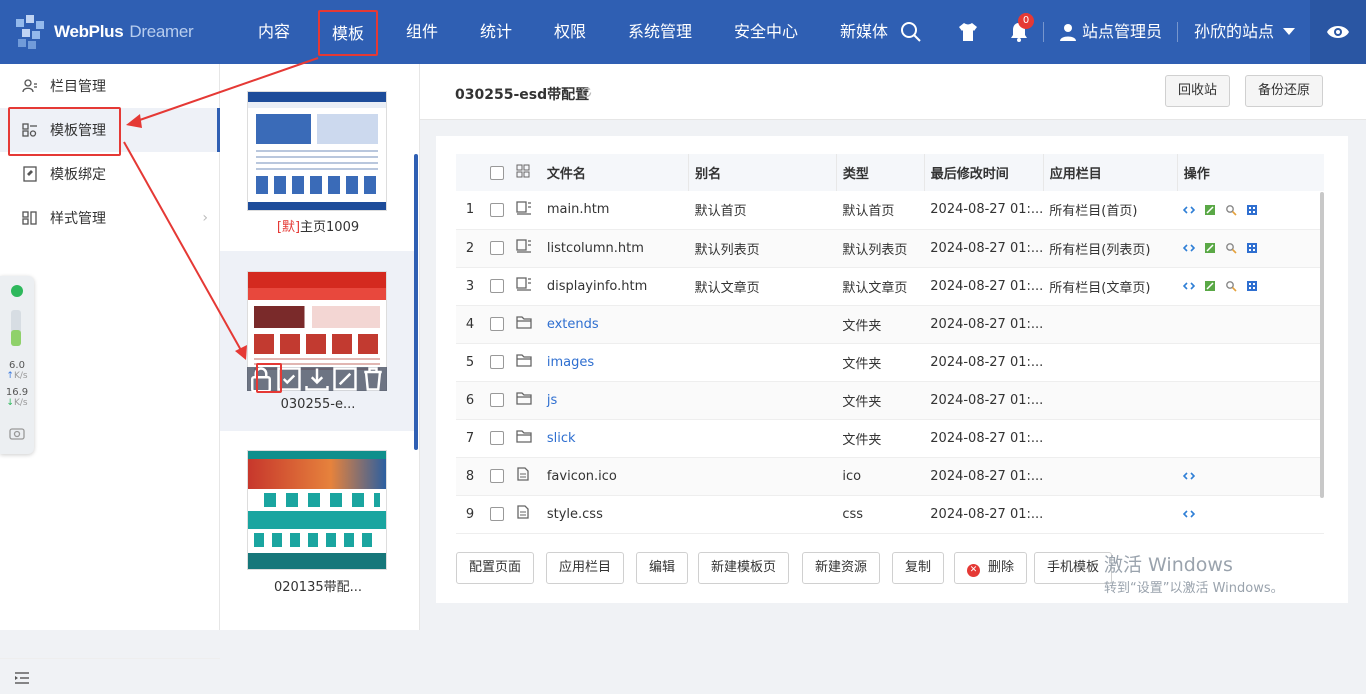 This screenshot has height=694, width=1366. Describe the element at coordinates (991, 568) in the screenshot. I see `delete-button: ✕ 删除` at that location.